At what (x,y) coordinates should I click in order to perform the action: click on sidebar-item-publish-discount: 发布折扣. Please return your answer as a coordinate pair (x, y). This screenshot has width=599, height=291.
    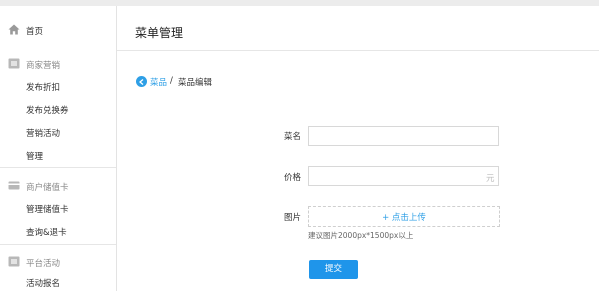
    Looking at the image, I should click on (43, 87).